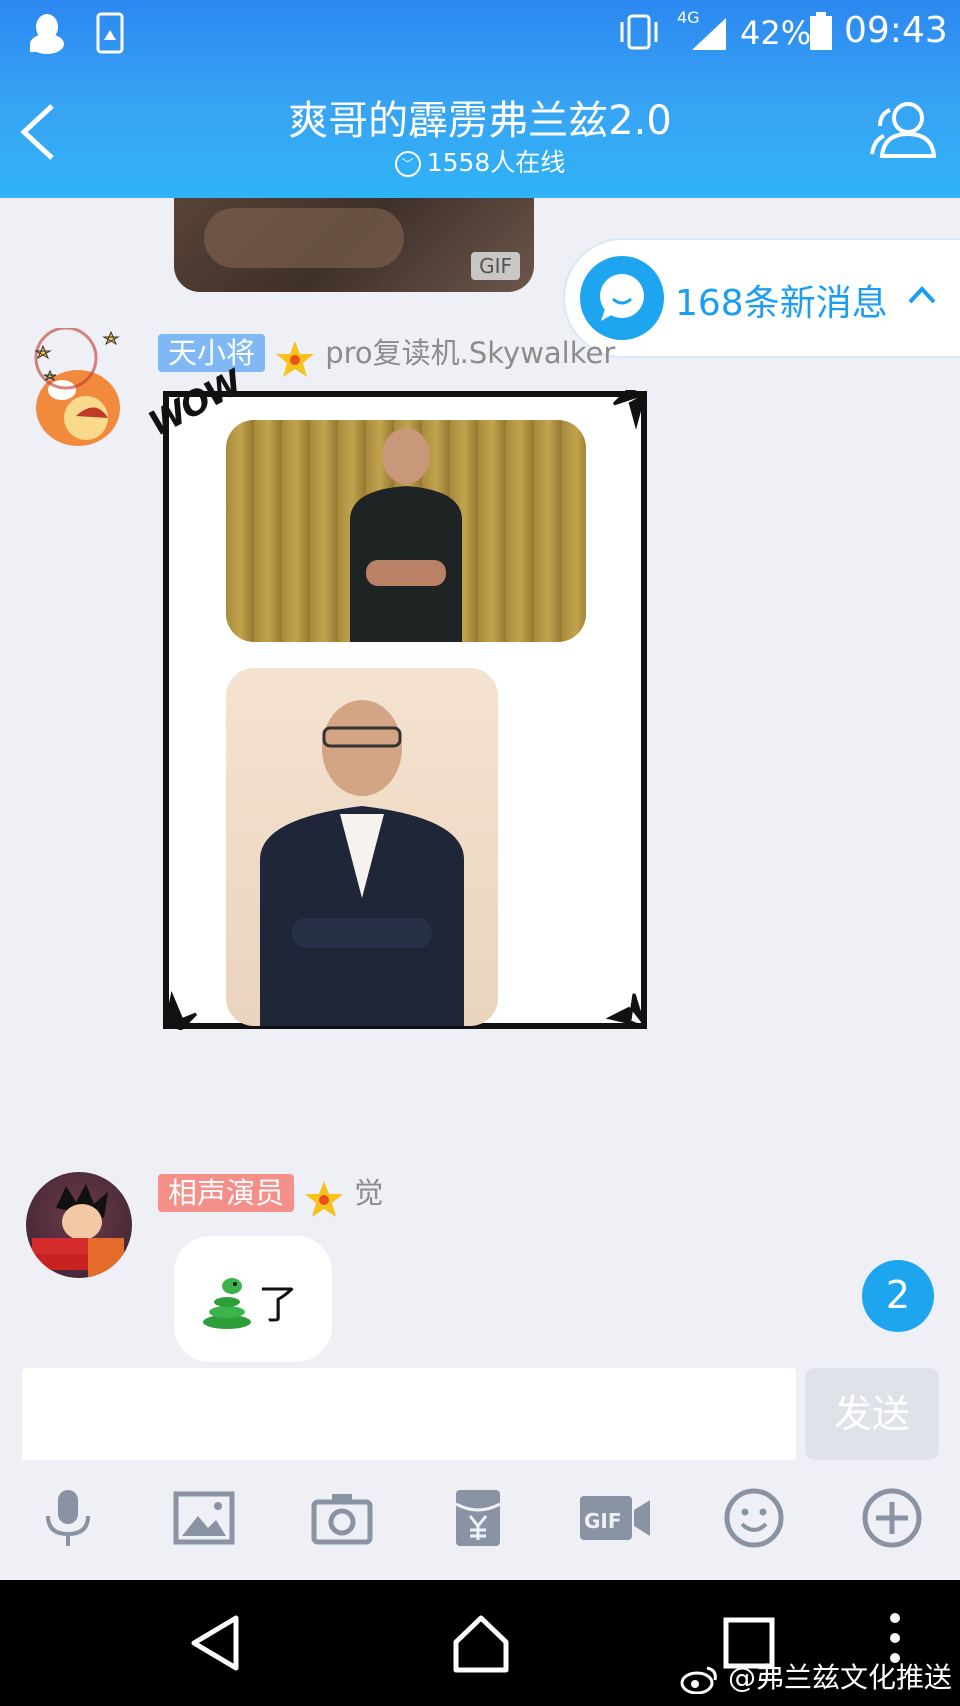 The width and height of the screenshot is (960, 1706). I want to click on top-bar: 4G 42% 09:43 爽哥的霹雳弗兰兹2.0 ﹀ 1558人在线, so click(480, 99).